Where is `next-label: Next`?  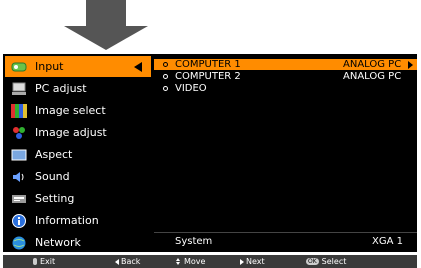
next-label: Next is located at coordinates (255, 261).